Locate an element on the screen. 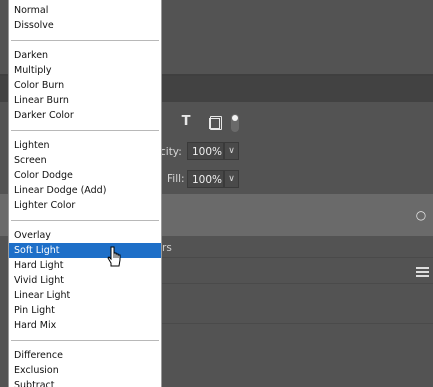 The image size is (433, 387). opacity-field: 100% is located at coordinates (205, 151).